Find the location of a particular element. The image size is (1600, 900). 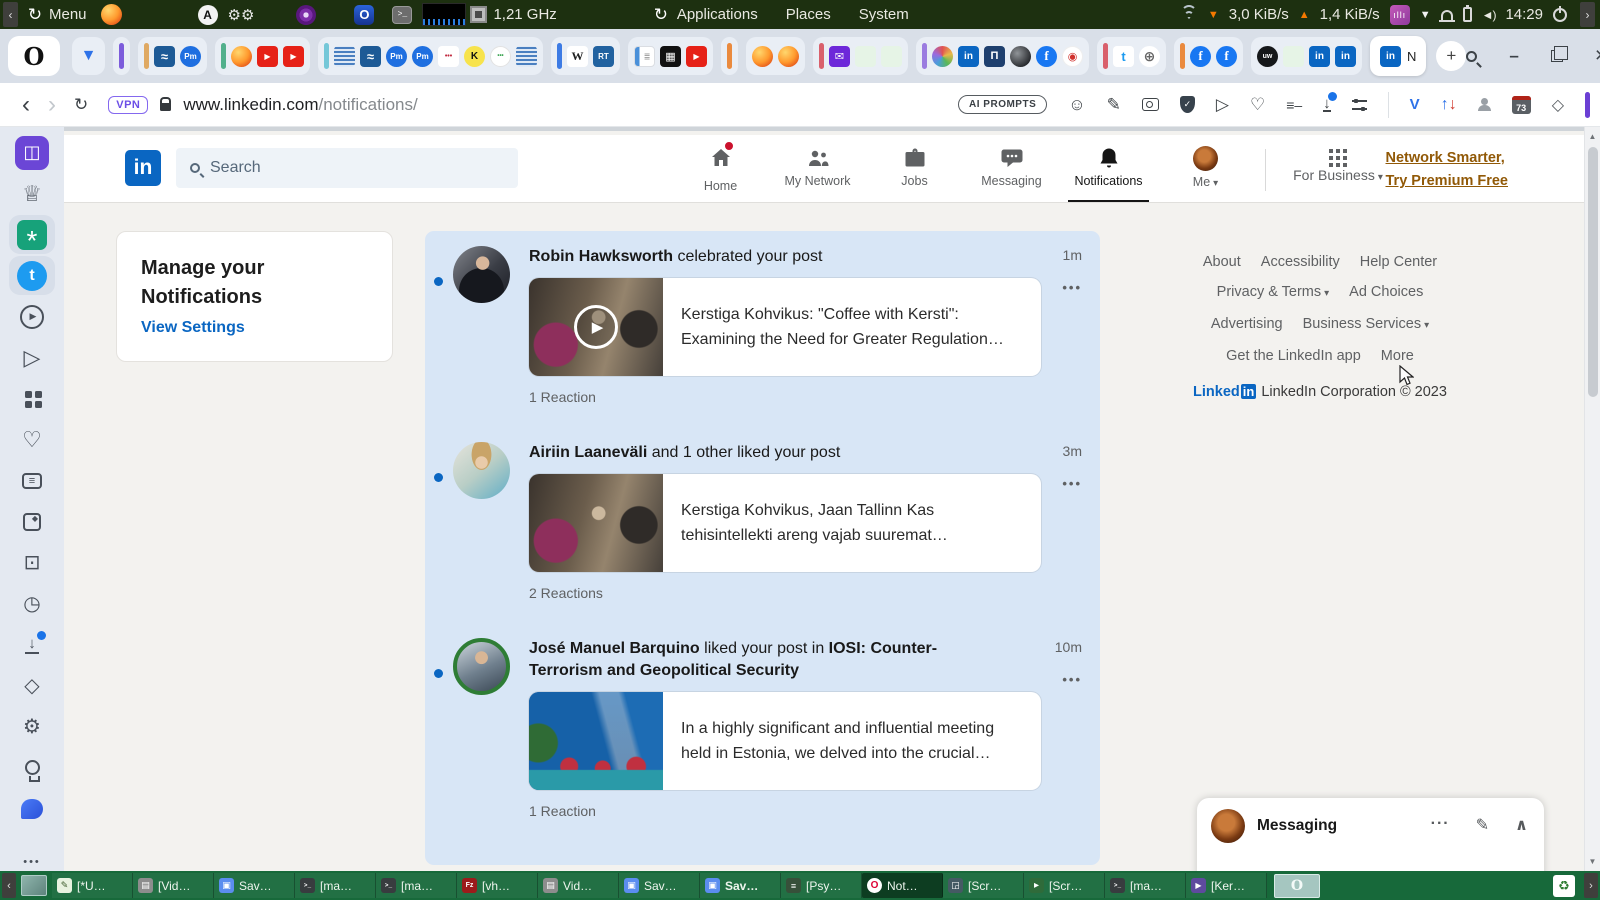

archive-dark-favicon is located at coordinates (670, 56).